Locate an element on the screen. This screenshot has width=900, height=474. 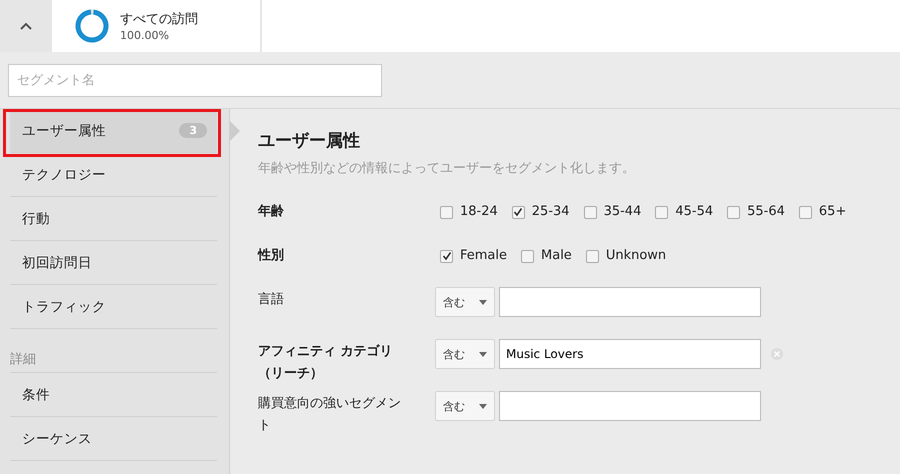
field-label: 言語 is located at coordinates (271, 300).